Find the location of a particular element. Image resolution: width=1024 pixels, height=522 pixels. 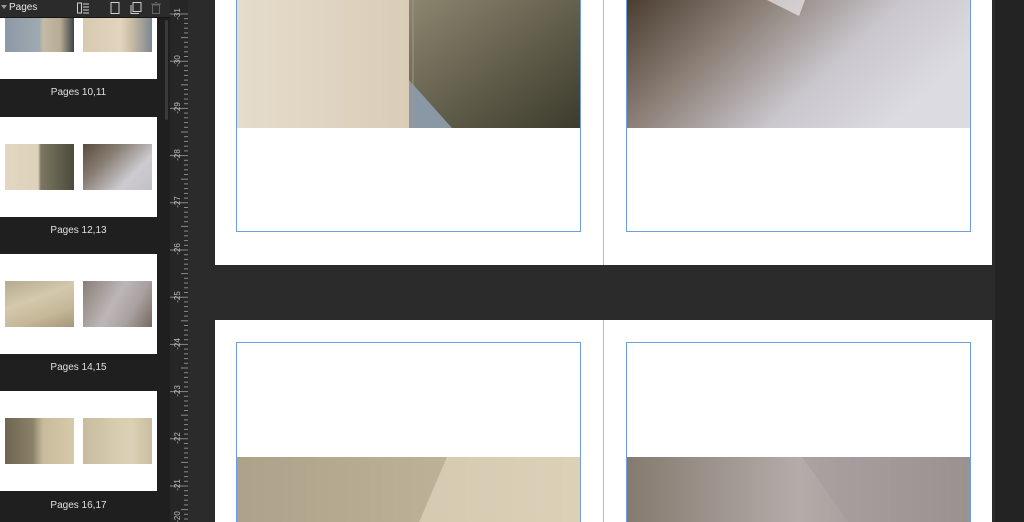

ruler-label: -24 is located at coordinates (177, 344).